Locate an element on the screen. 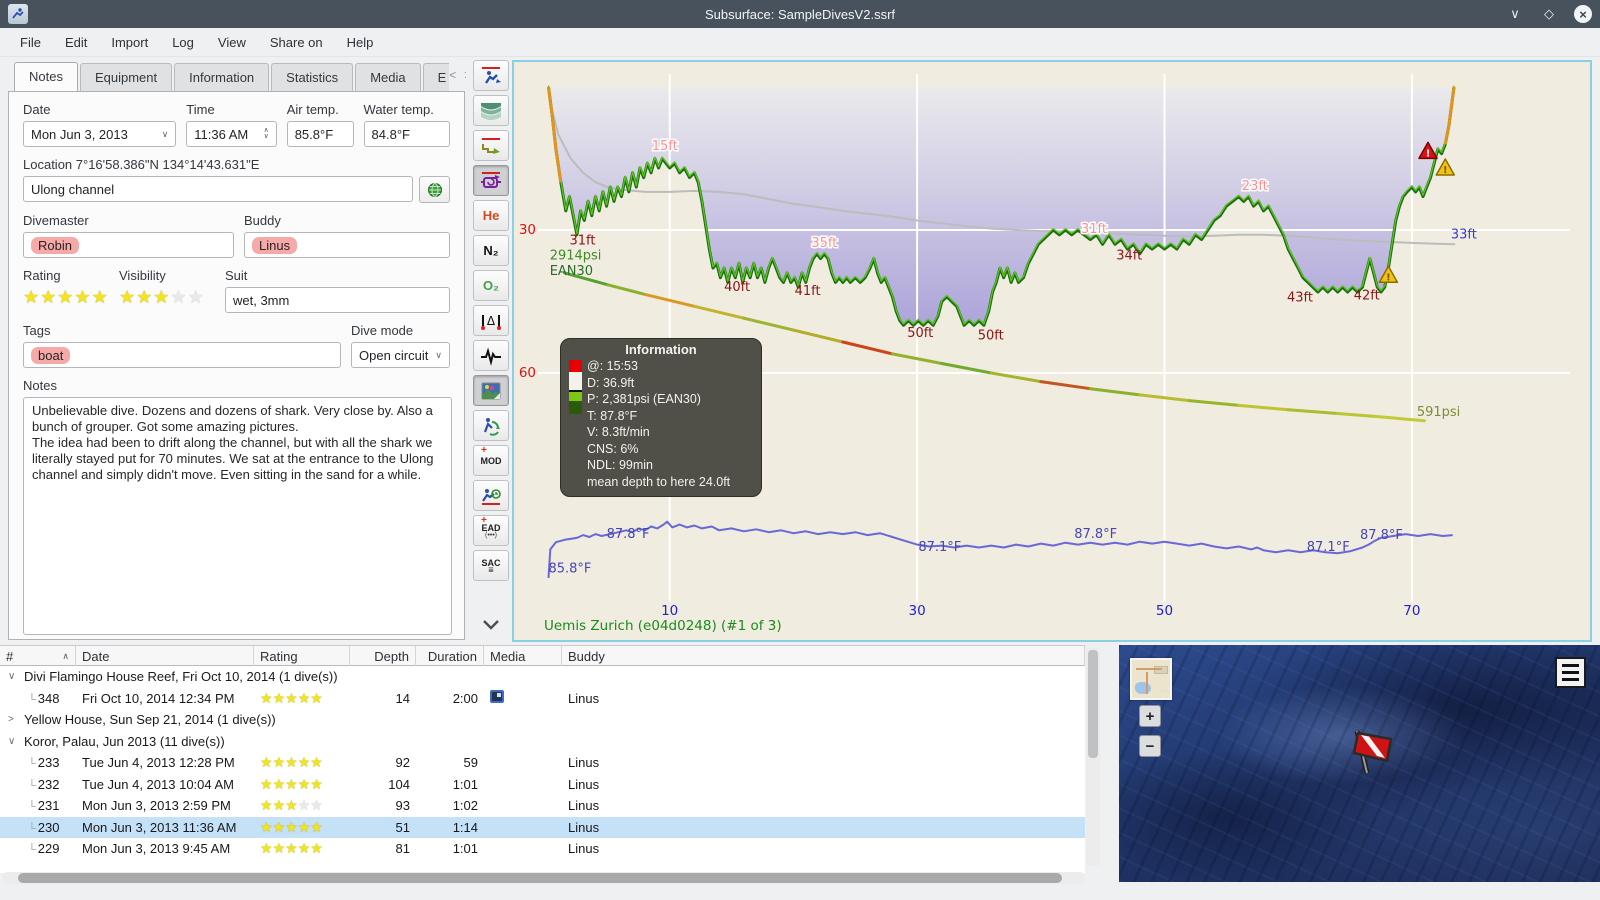  dive-depth-cell: 51 is located at coordinates (402, 827).